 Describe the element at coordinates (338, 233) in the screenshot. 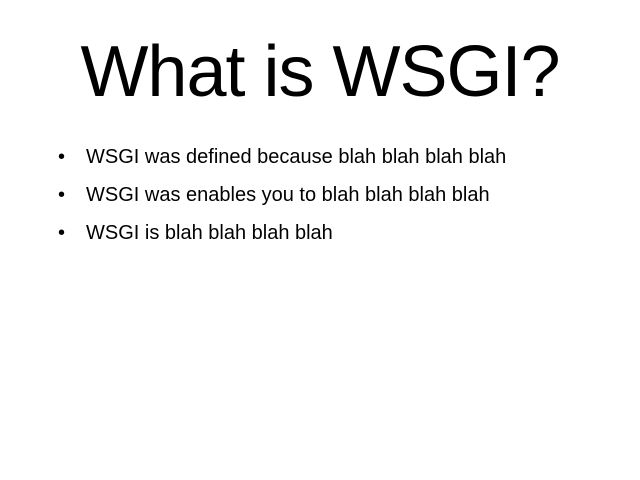

I see `bullet-item: • WSGI is blah blah blah blah` at that location.